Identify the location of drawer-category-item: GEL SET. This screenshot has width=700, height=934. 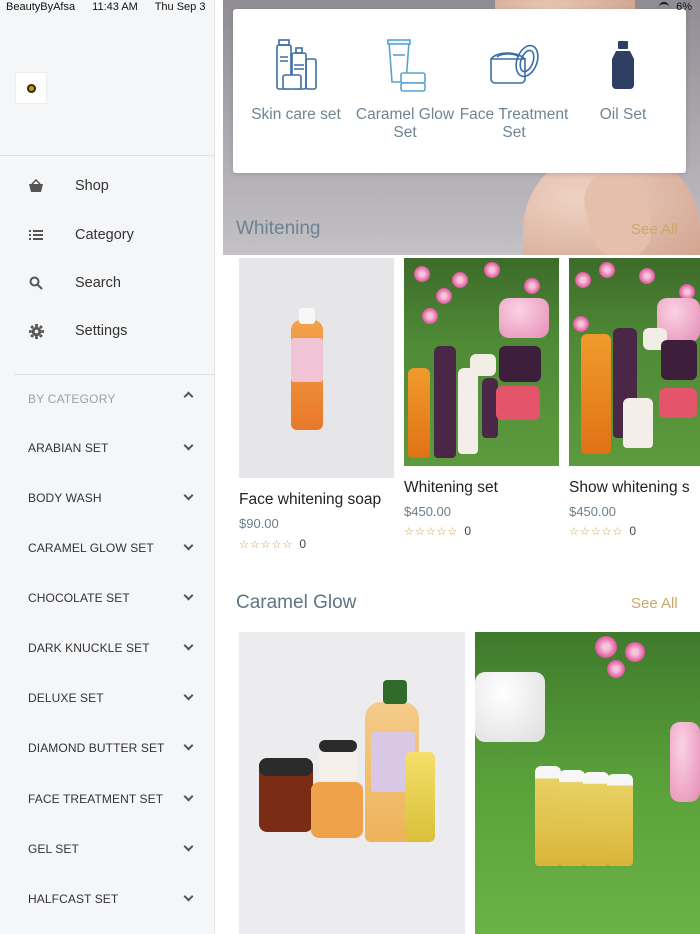
(107, 849).